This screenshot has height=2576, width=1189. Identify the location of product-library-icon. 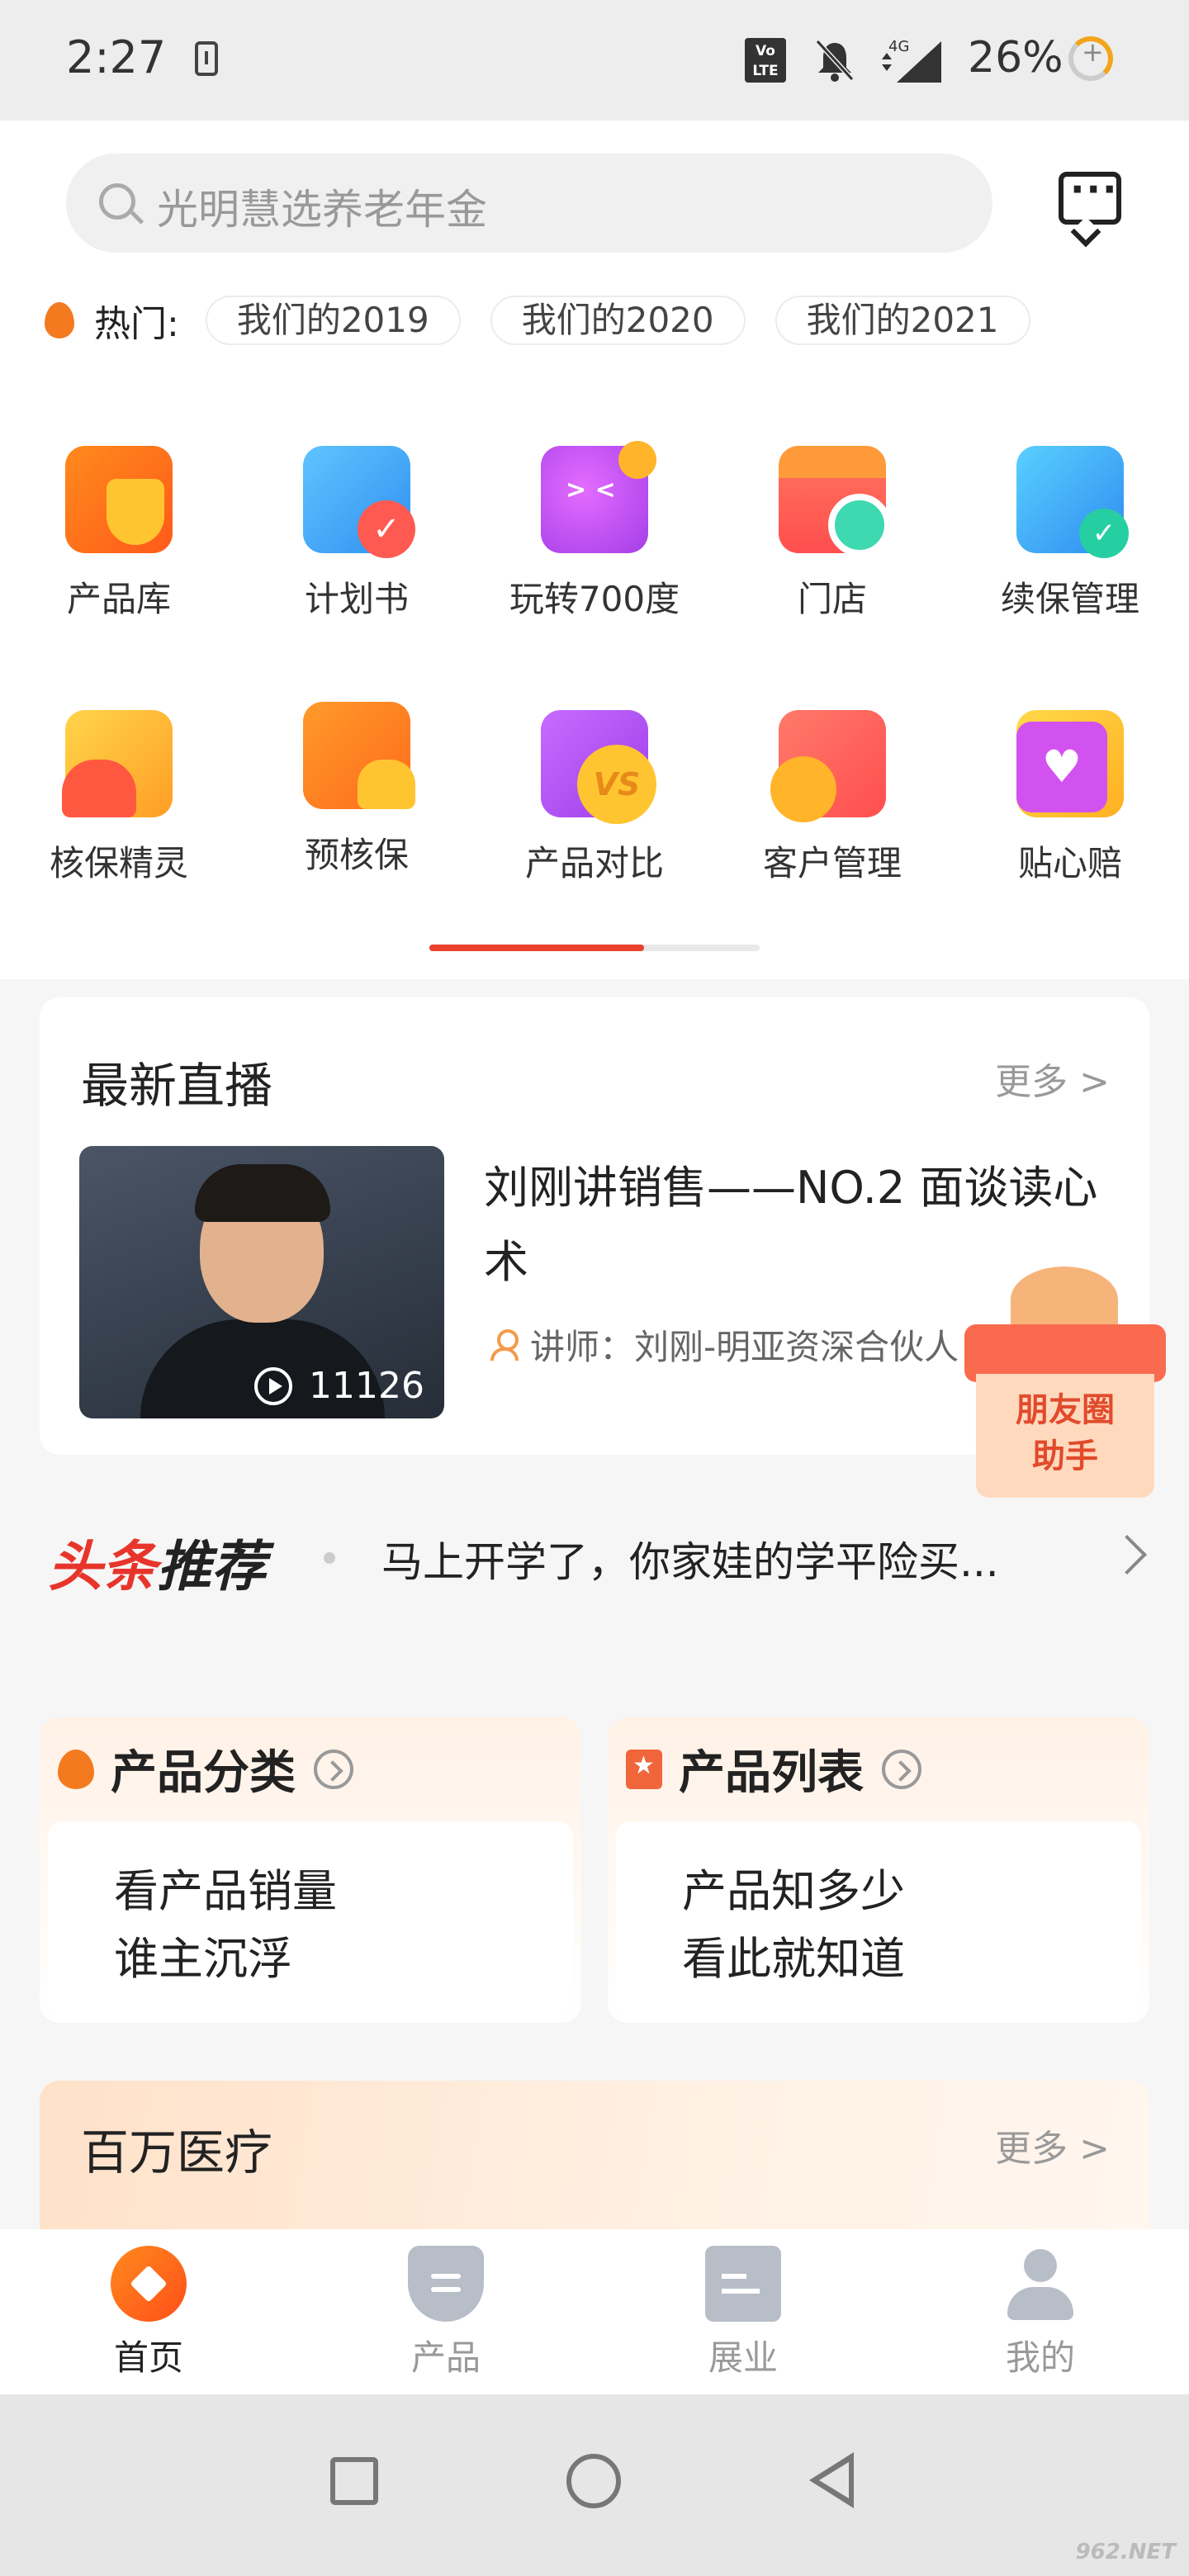
(119, 499).